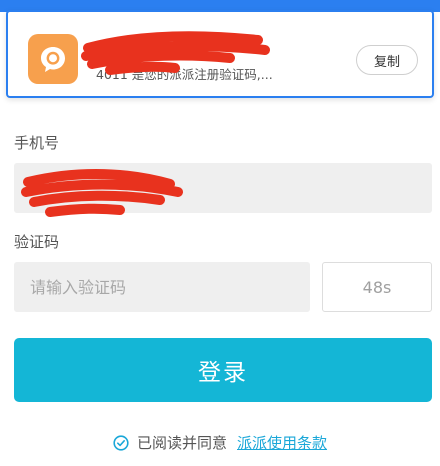 Image resolution: width=440 pixels, height=466 pixels. Describe the element at coordinates (377, 287) in the screenshot. I see `countdown-button: 48s` at that location.